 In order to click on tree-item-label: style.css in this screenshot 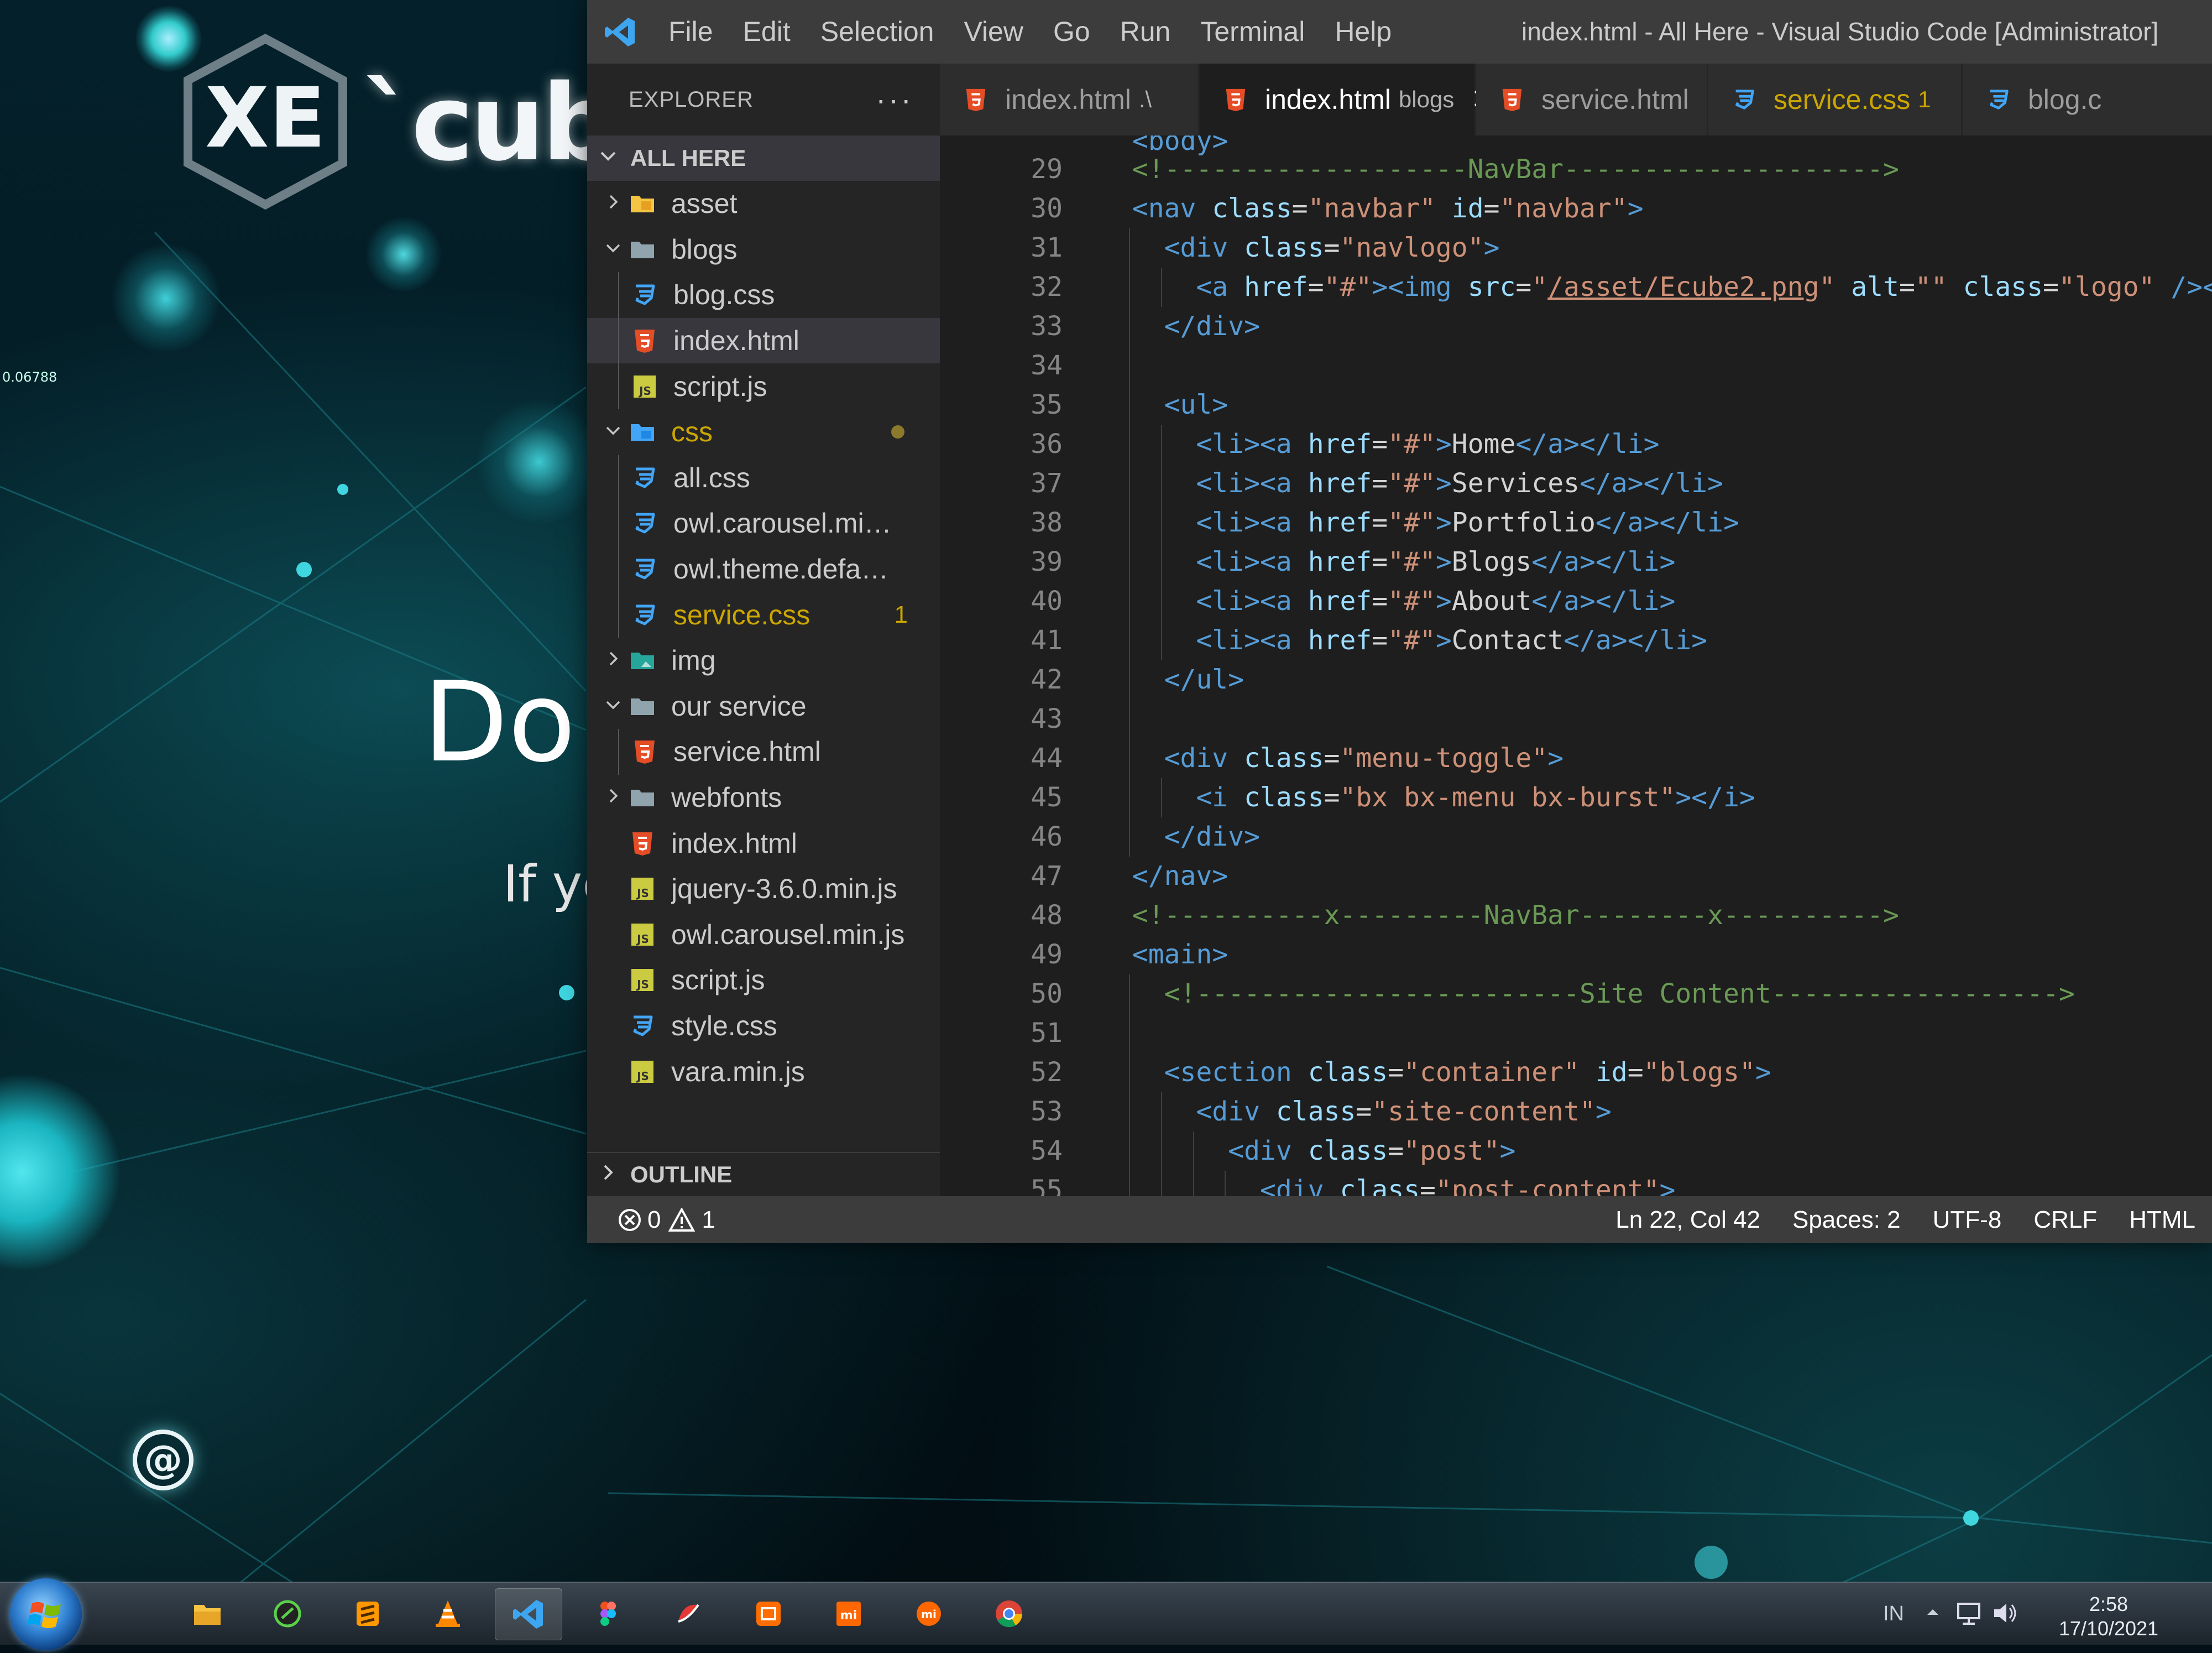, I will do `click(724, 1025)`.